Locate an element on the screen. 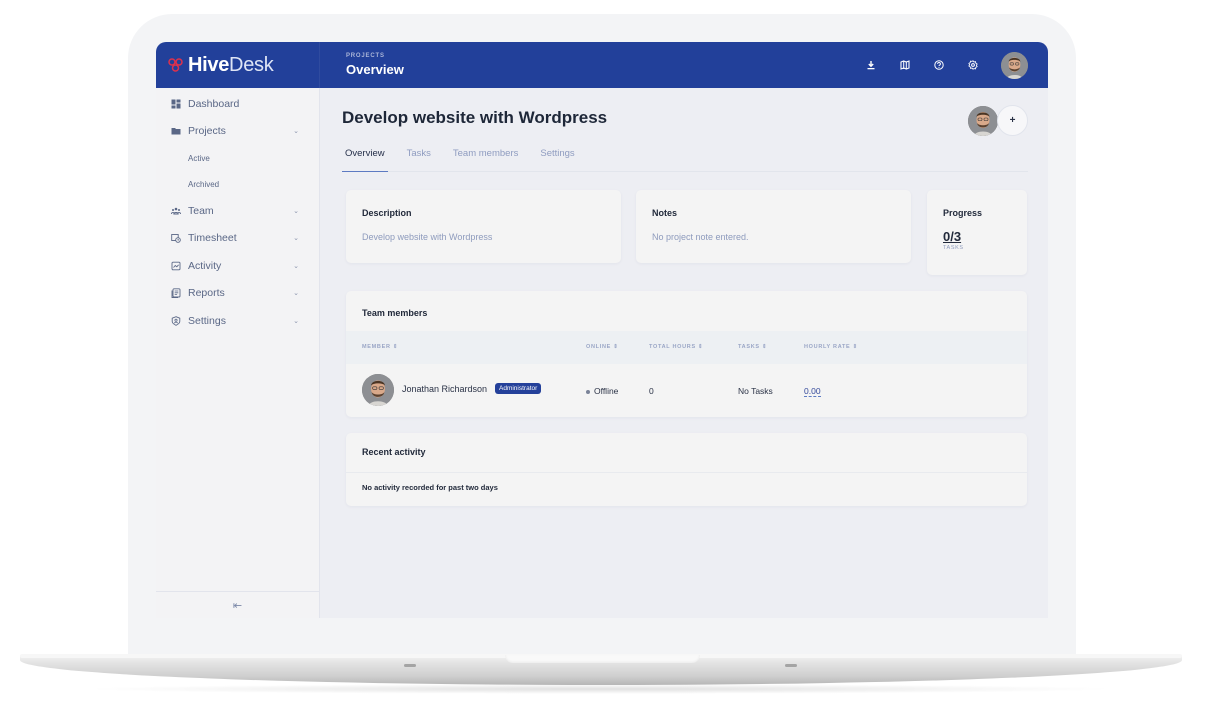 This screenshot has width=1205, height=704. column-header-tasks: TASKS ⇕ is located at coordinates (752, 347).